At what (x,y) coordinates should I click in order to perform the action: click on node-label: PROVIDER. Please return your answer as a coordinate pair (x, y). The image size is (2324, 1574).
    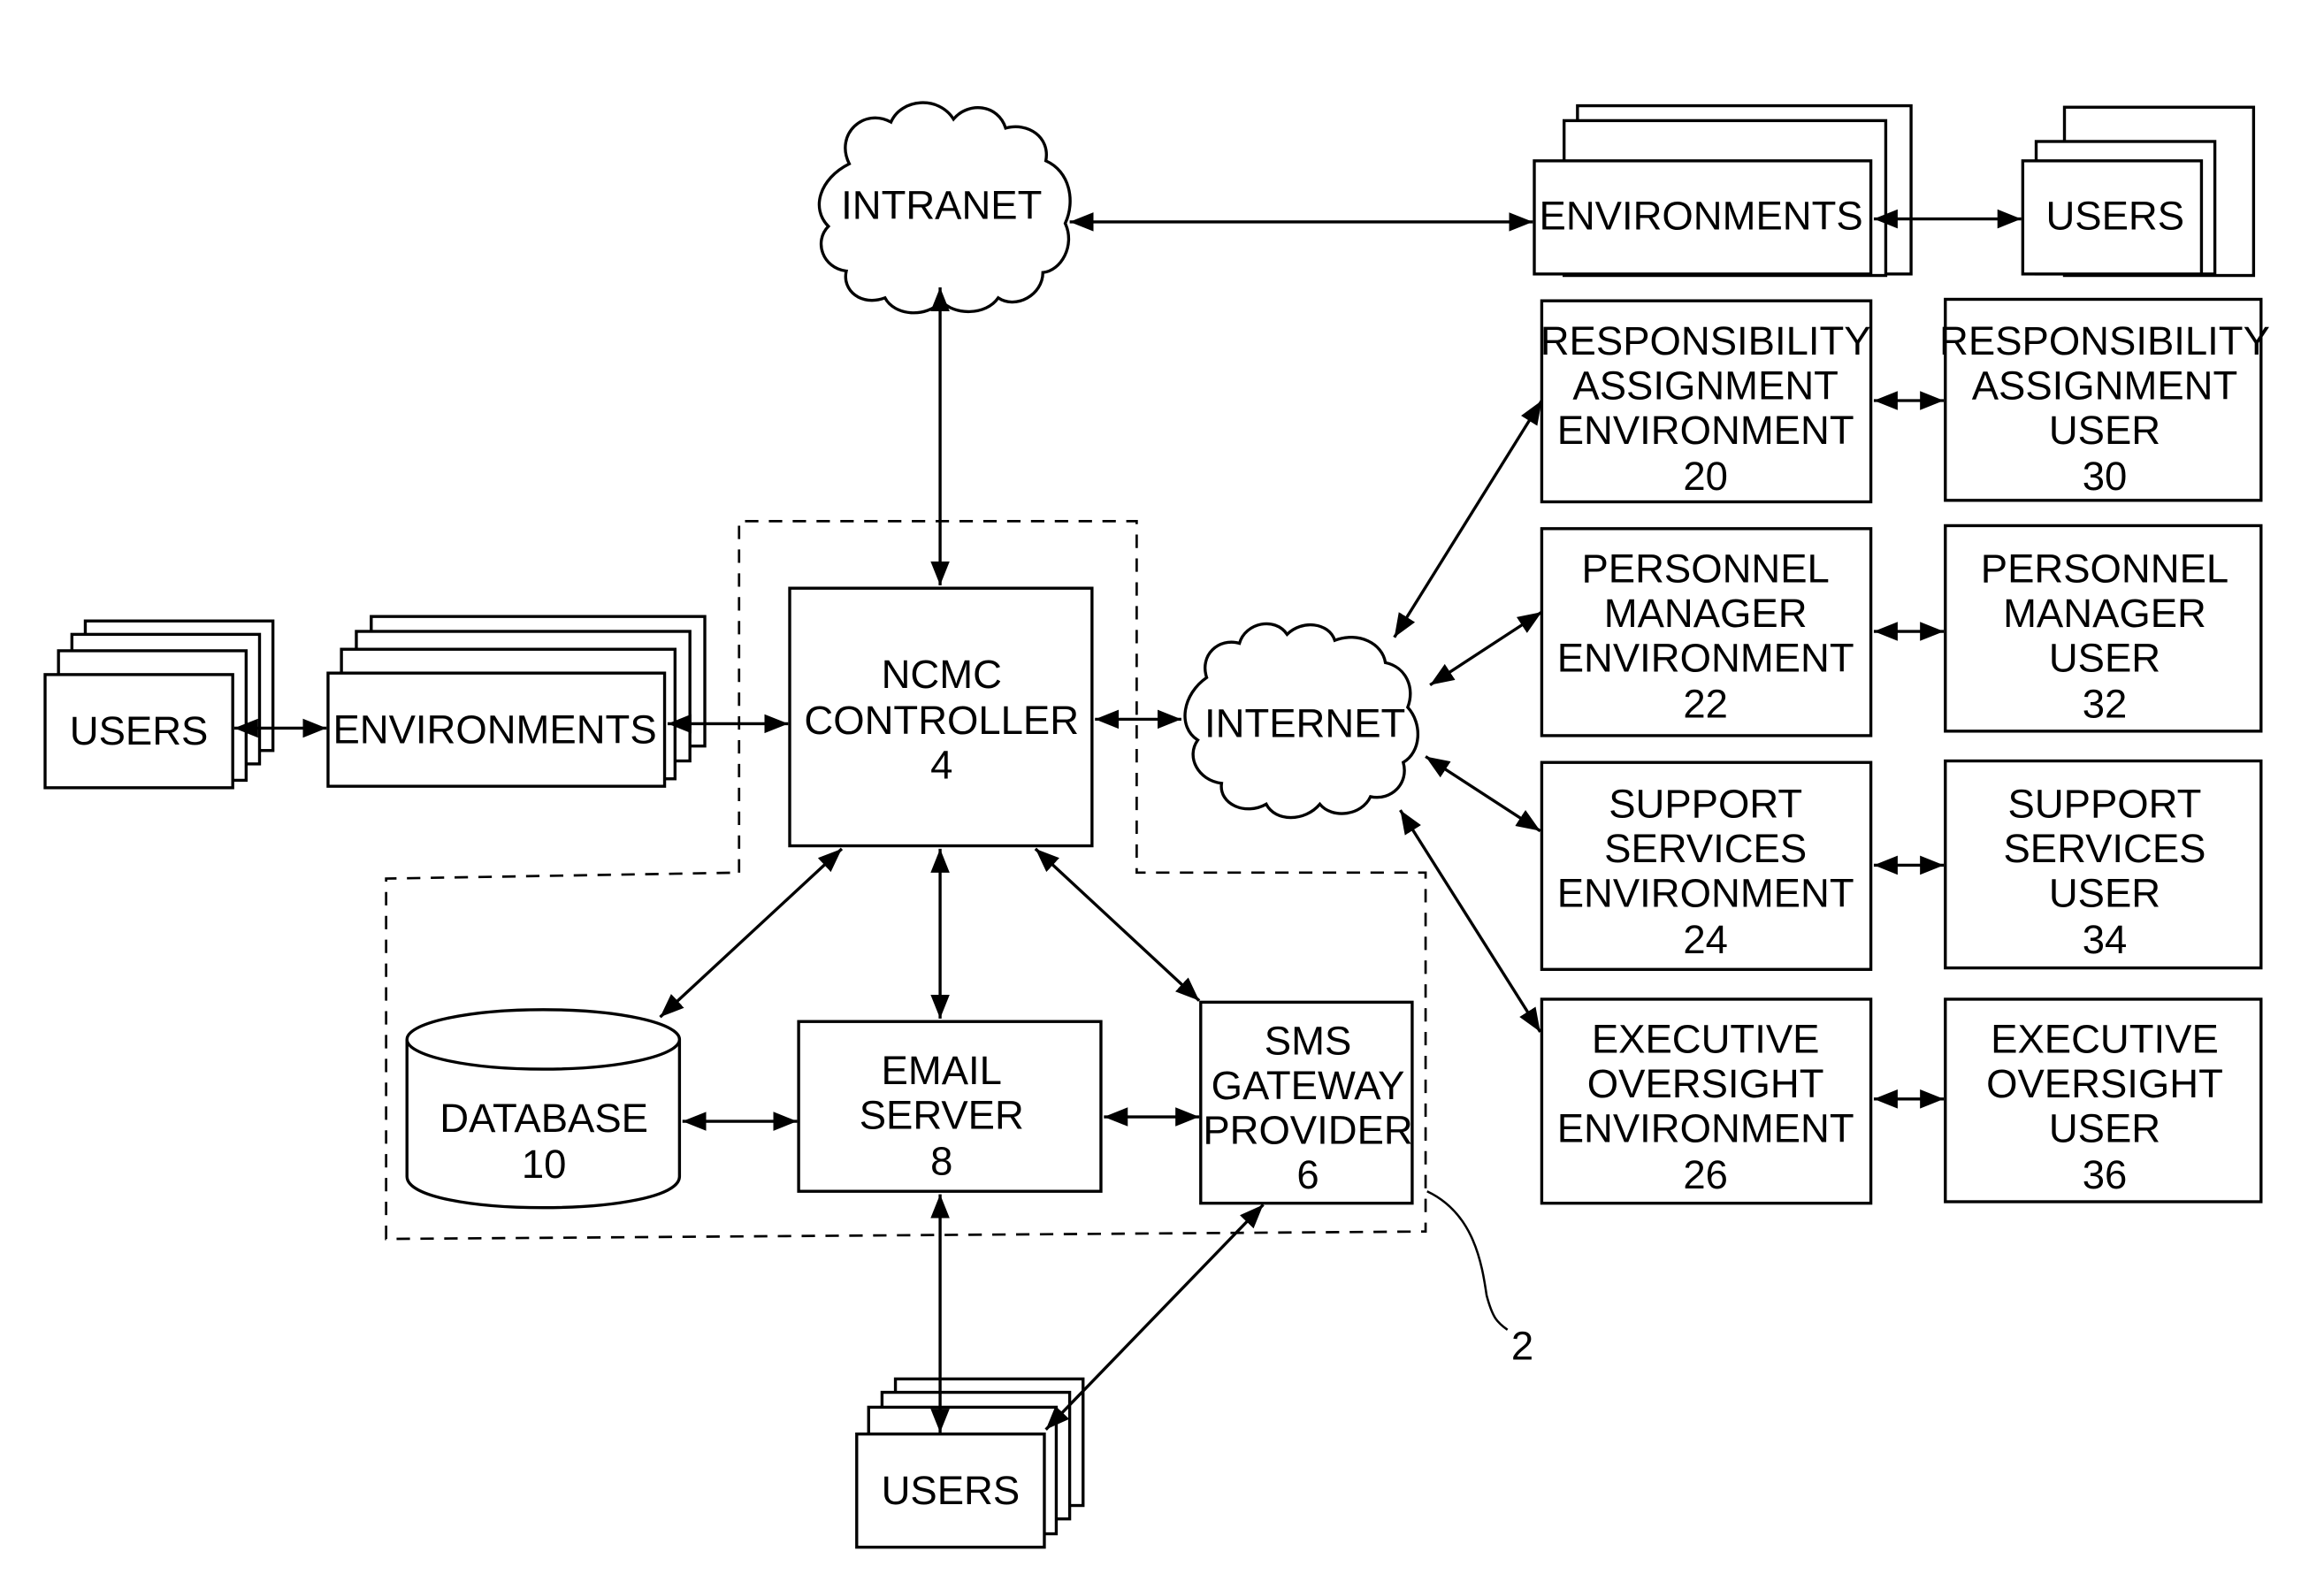
    Looking at the image, I should click on (1307, 1129).